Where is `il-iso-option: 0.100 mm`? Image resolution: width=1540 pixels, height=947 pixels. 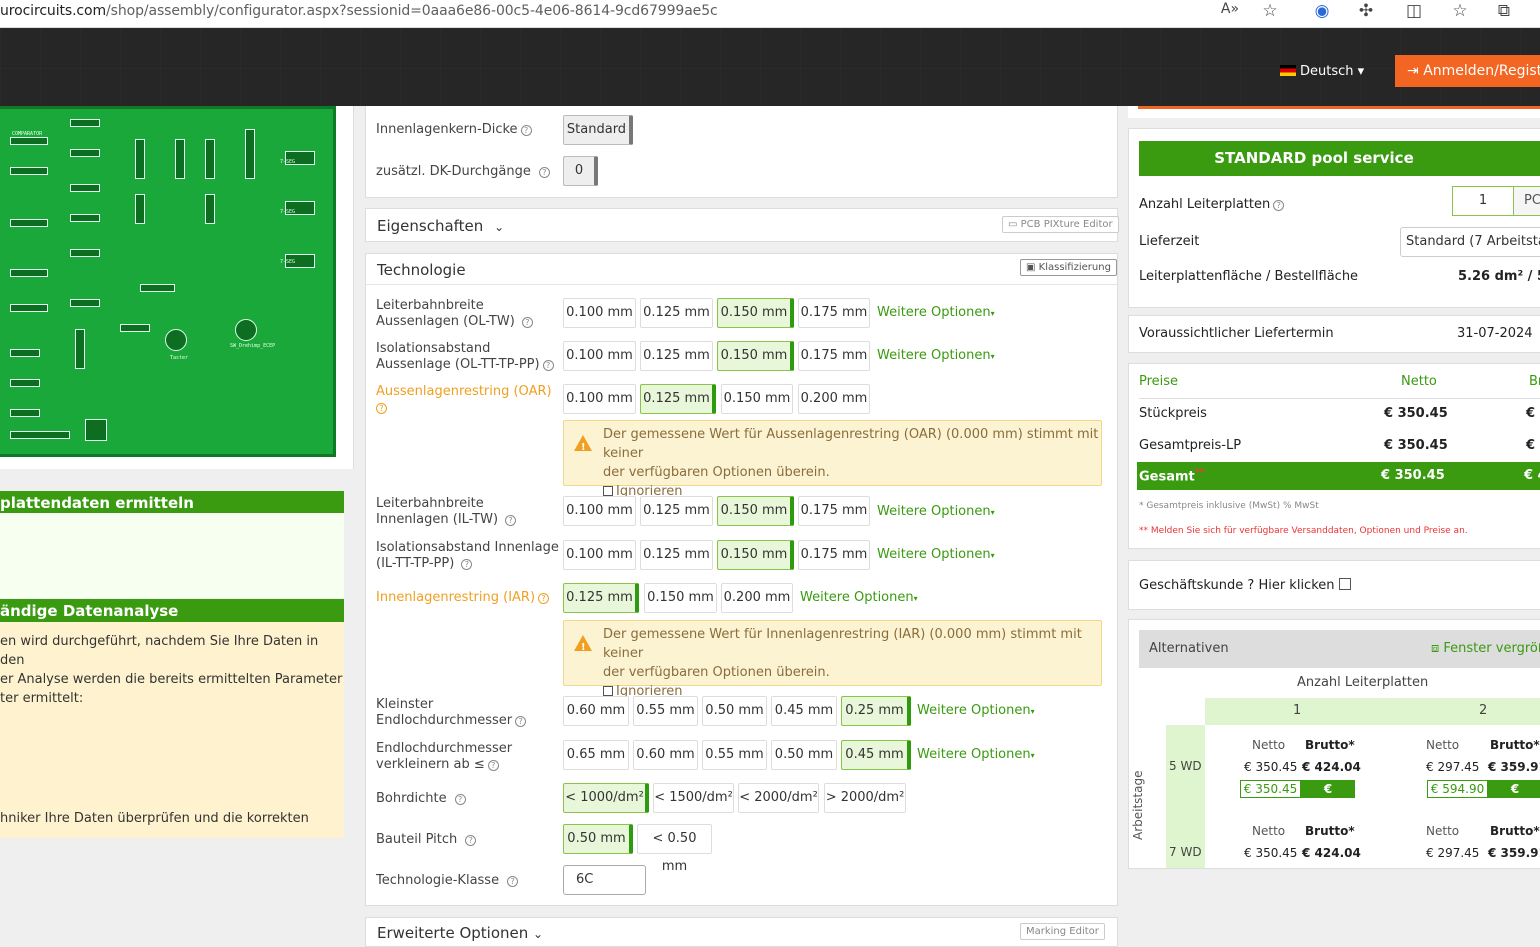 il-iso-option: 0.100 mm is located at coordinates (599, 555).